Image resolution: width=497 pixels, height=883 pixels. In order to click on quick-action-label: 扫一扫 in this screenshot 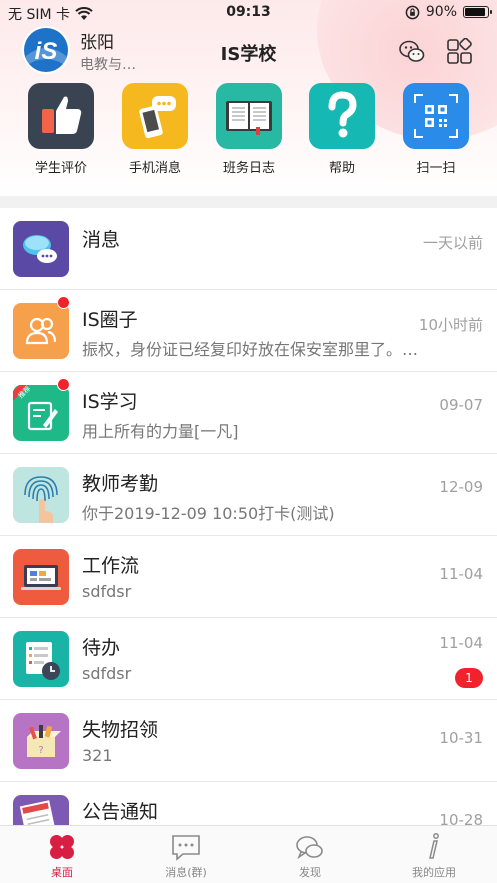, I will do `click(436, 168)`.